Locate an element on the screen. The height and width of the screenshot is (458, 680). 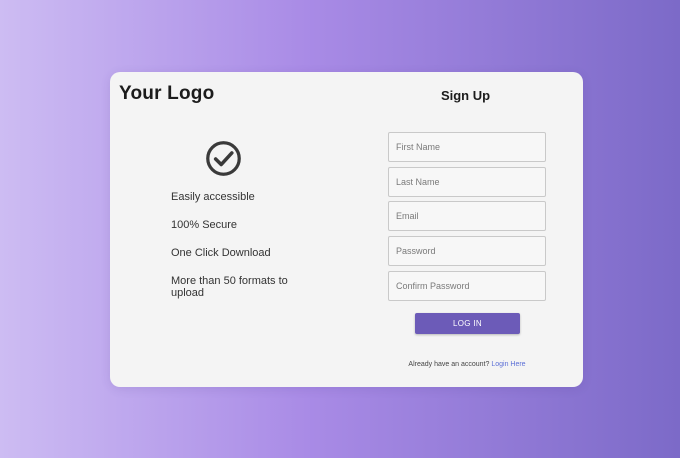
last-name-field is located at coordinates (467, 182).